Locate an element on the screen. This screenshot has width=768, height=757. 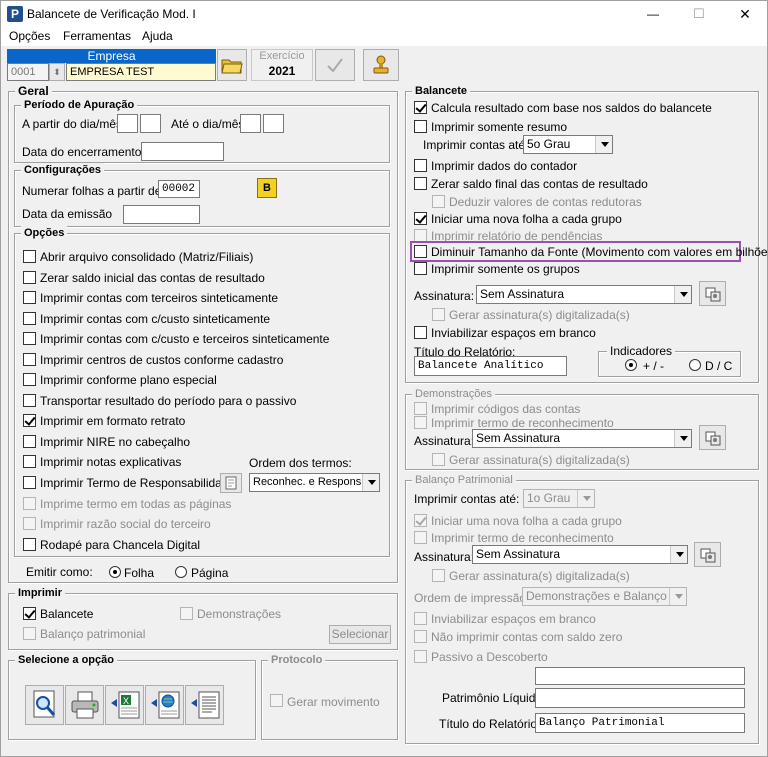
titulo-relatorio-field: Balancete Analítico is located at coordinates (490, 366).